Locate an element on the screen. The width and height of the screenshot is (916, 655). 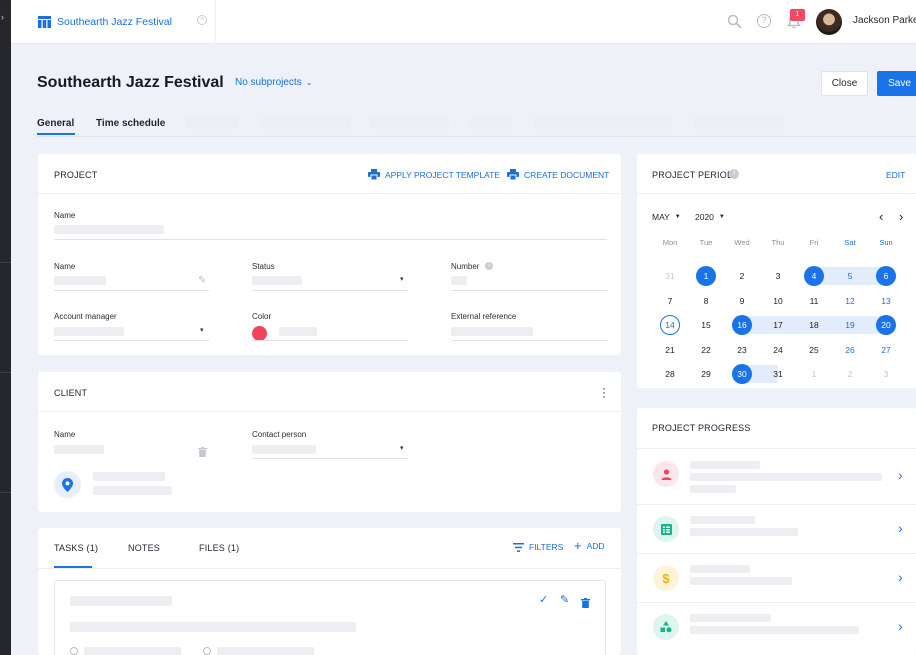
year-select: 2020 ▼ is located at coordinates (710, 217).